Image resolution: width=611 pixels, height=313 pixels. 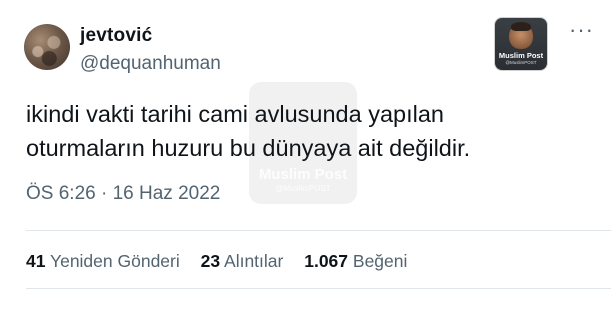 What do you see at coordinates (115, 261) in the screenshot?
I see `retweets-label: Yeniden Gönderi` at bounding box center [115, 261].